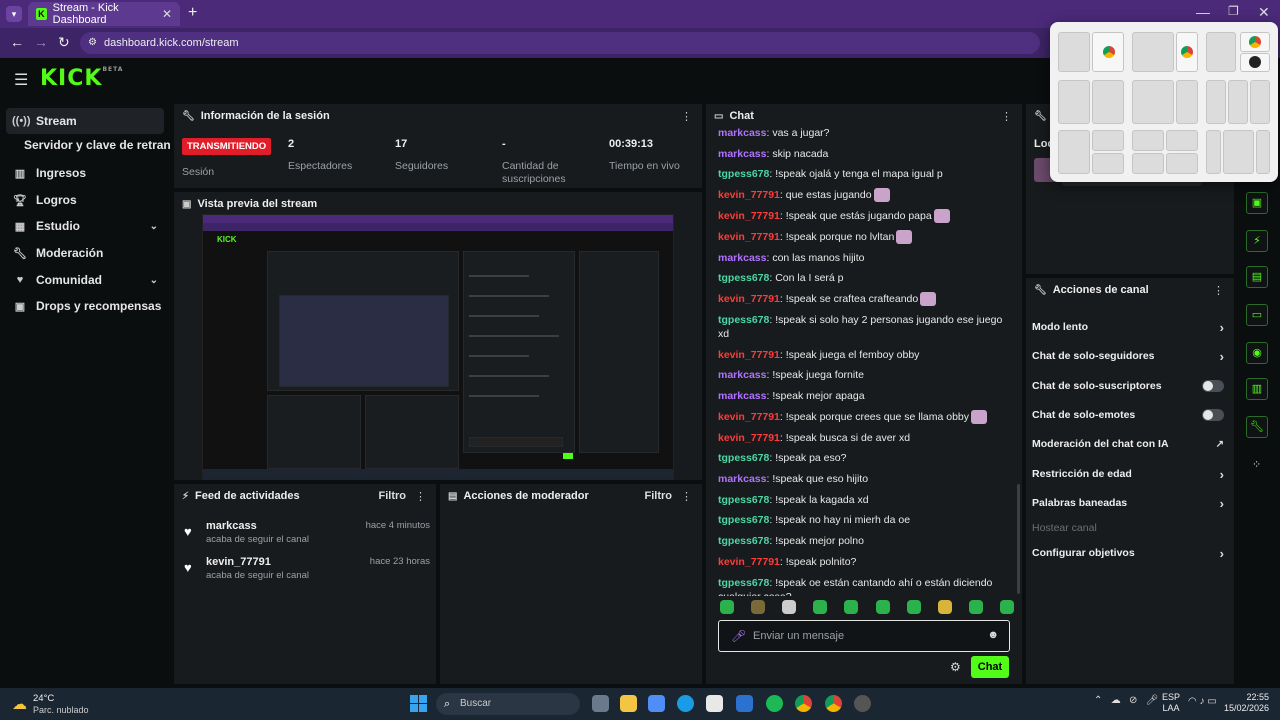 The image size is (1280, 720). What do you see at coordinates (1233, 11) in the screenshot?
I see `maximize-icon: ❐` at bounding box center [1233, 11].